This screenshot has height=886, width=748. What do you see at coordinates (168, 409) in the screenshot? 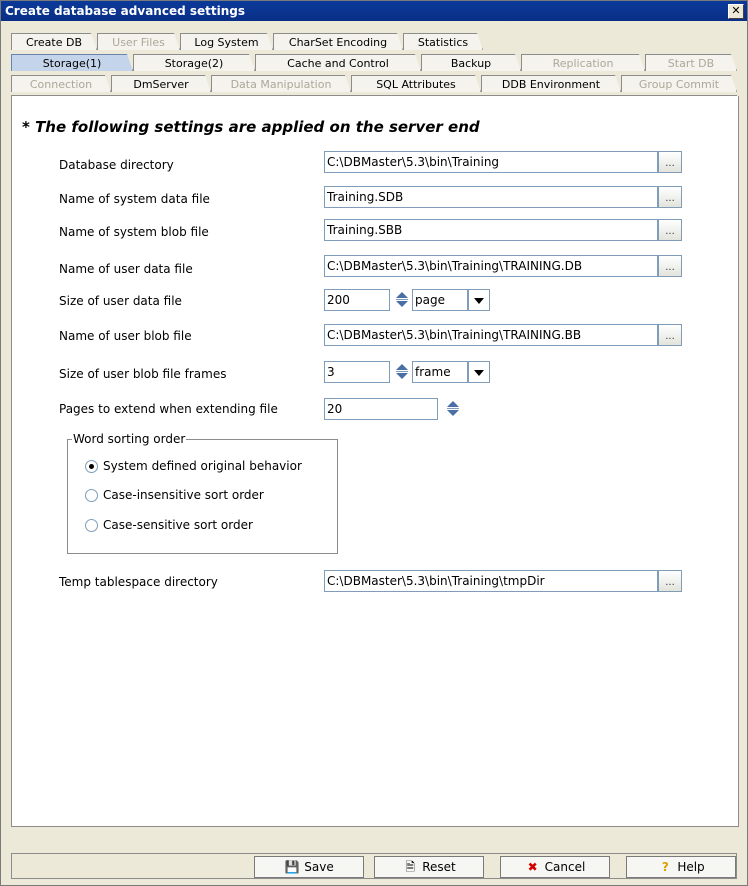
I see `extend-pages-label: Pages to extend when extending file` at bounding box center [168, 409].